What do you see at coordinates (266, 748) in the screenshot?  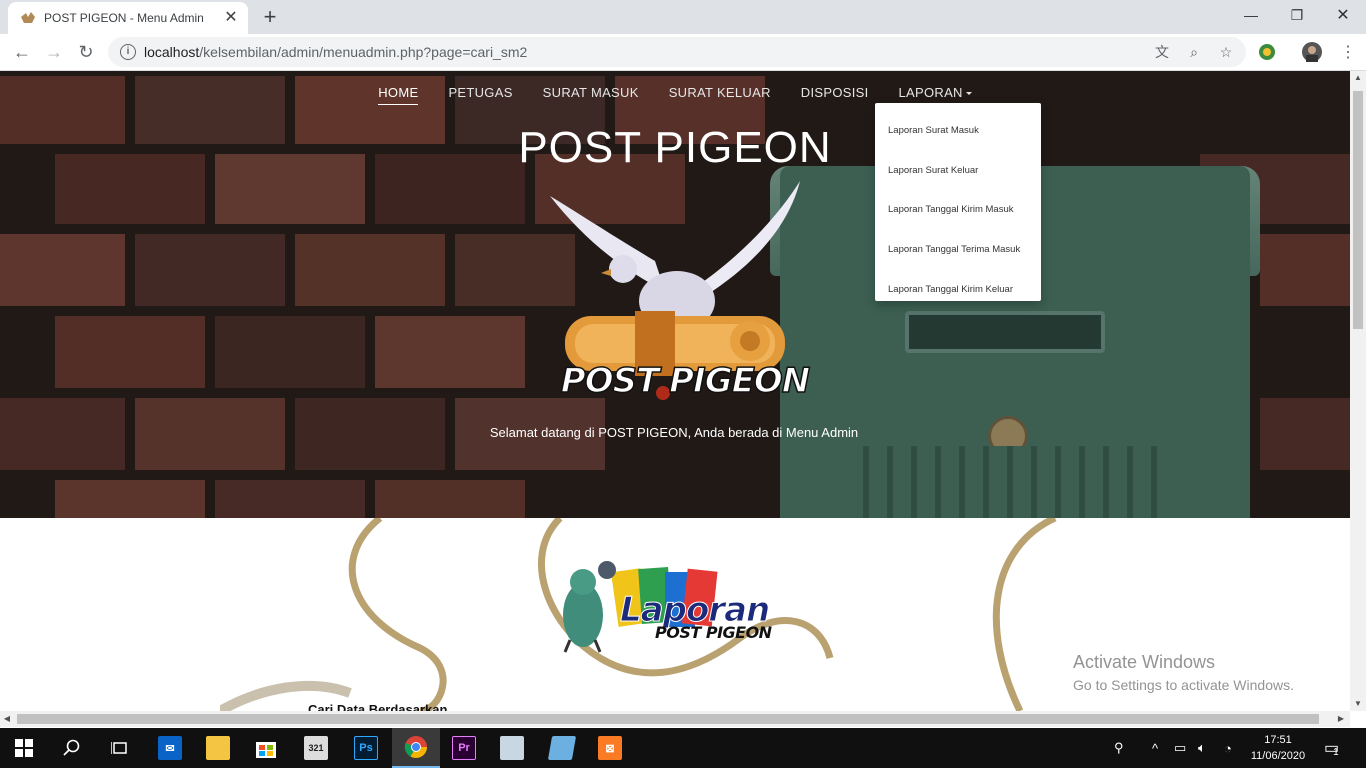 I see `microsoft-store-icon` at bounding box center [266, 748].